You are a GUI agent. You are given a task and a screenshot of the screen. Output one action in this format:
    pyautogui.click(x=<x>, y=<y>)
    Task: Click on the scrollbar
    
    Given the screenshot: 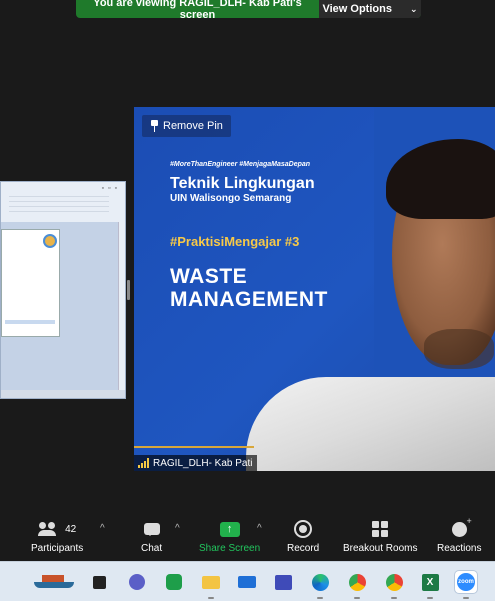 What is the action you would take?
    pyautogui.click(x=121, y=309)
    